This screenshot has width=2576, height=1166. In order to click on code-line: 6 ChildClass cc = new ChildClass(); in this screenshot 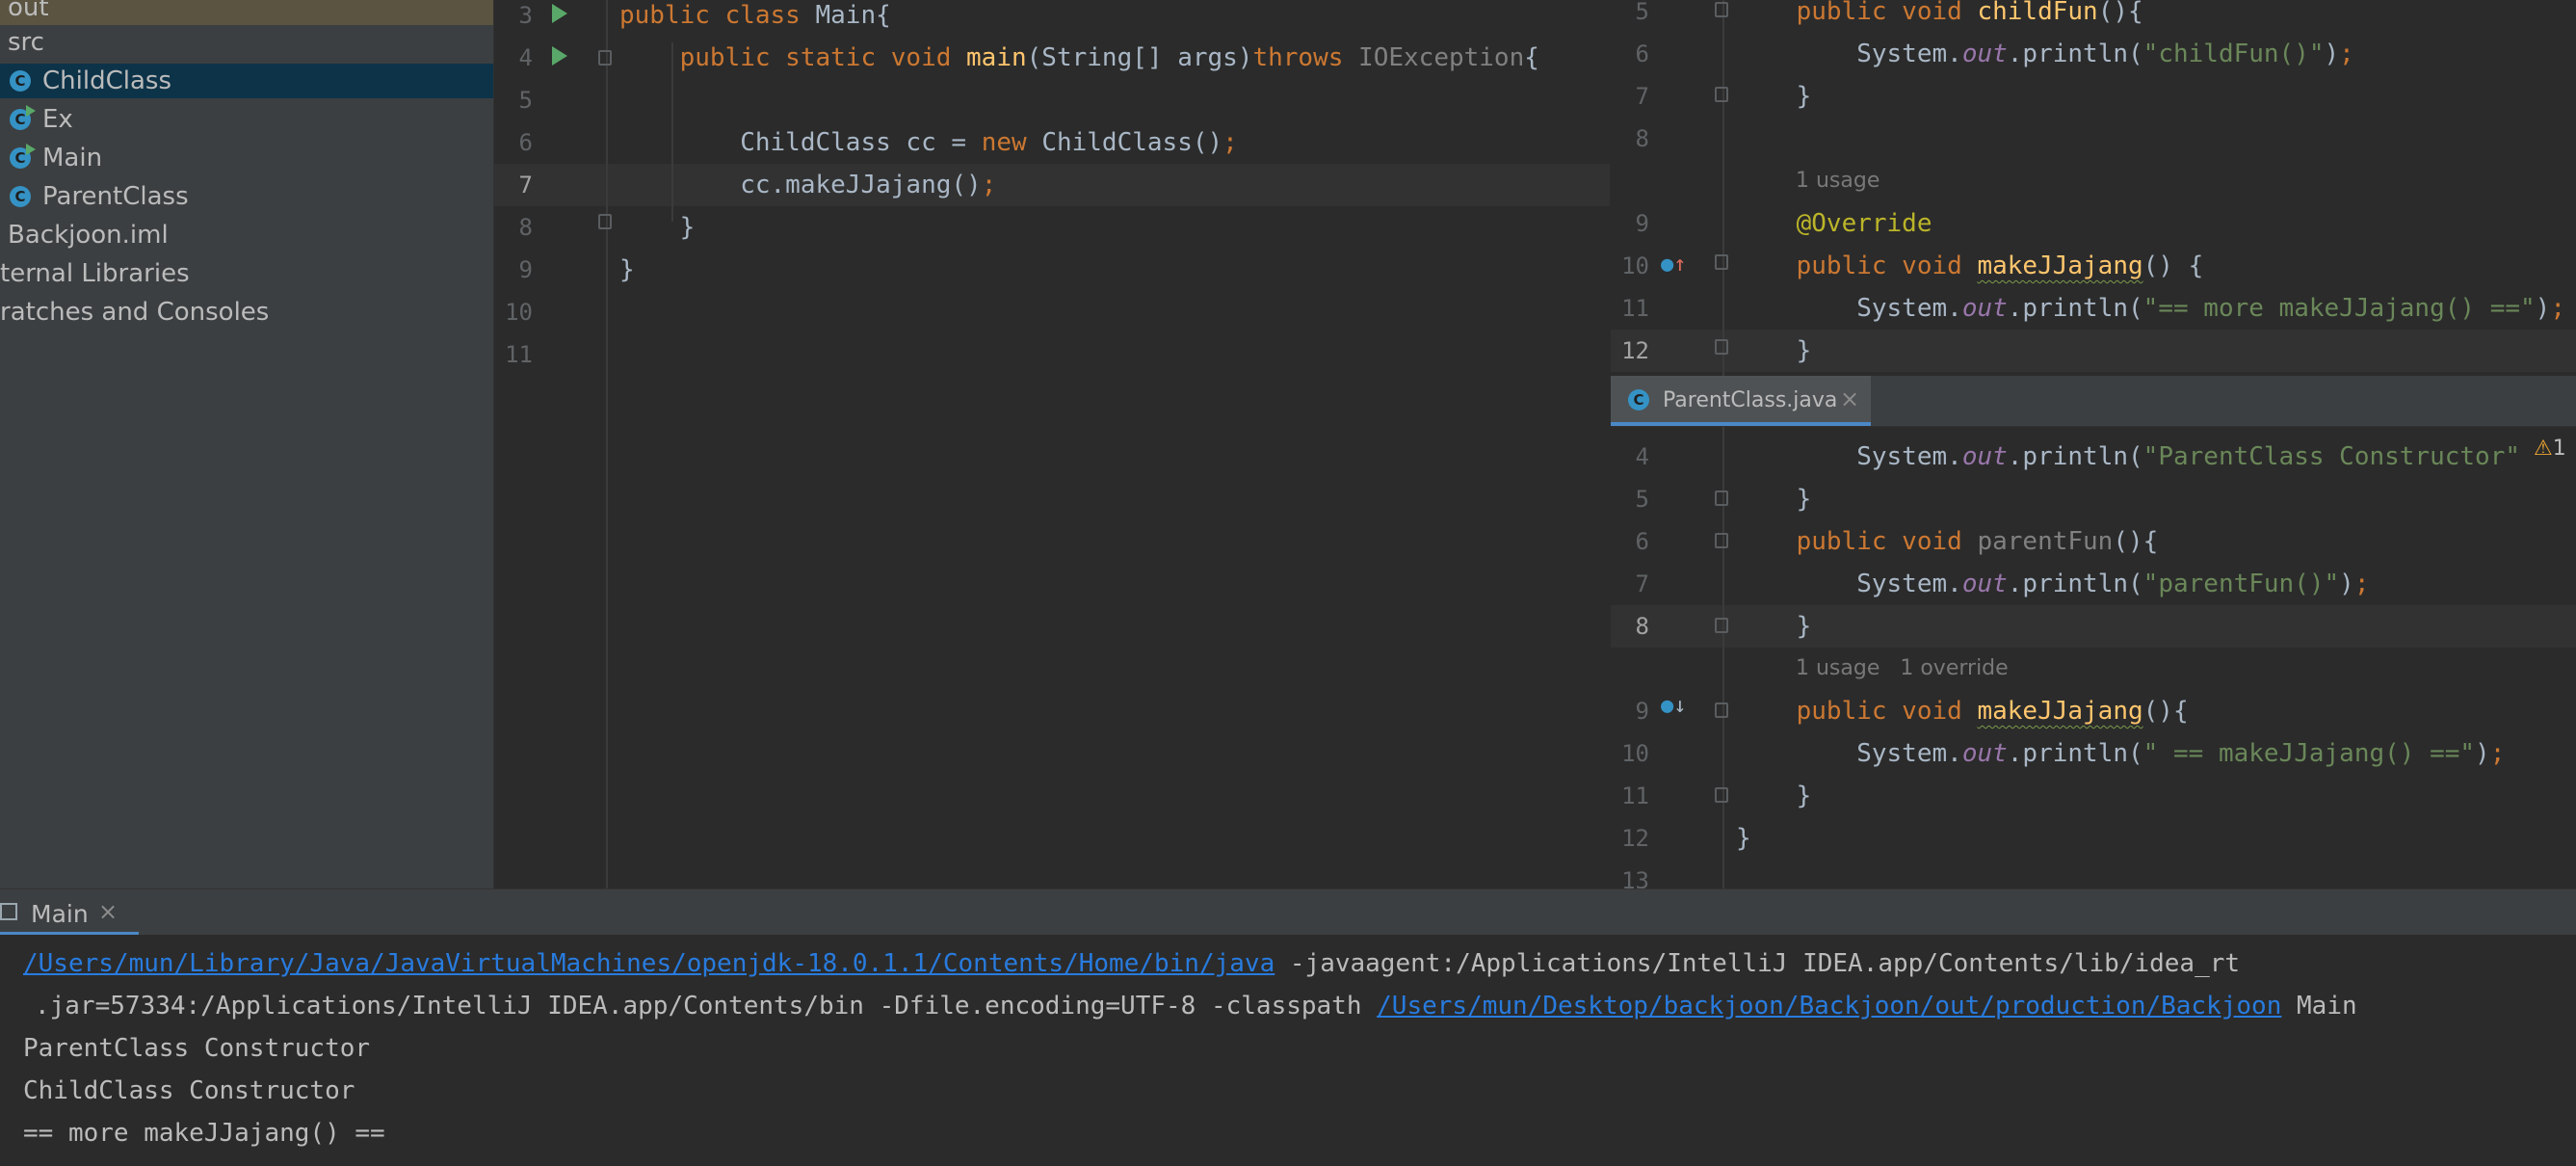, I will do `click(1052, 142)`.